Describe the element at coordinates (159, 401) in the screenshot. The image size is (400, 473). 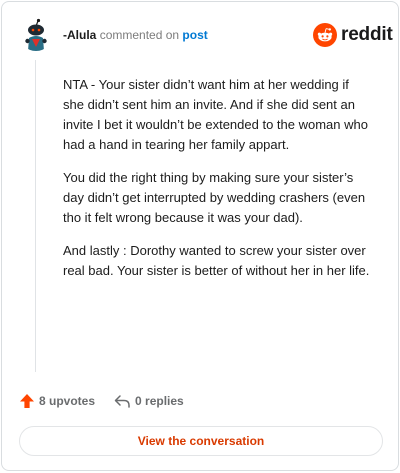
I see `replies-count: 0 replies` at that location.